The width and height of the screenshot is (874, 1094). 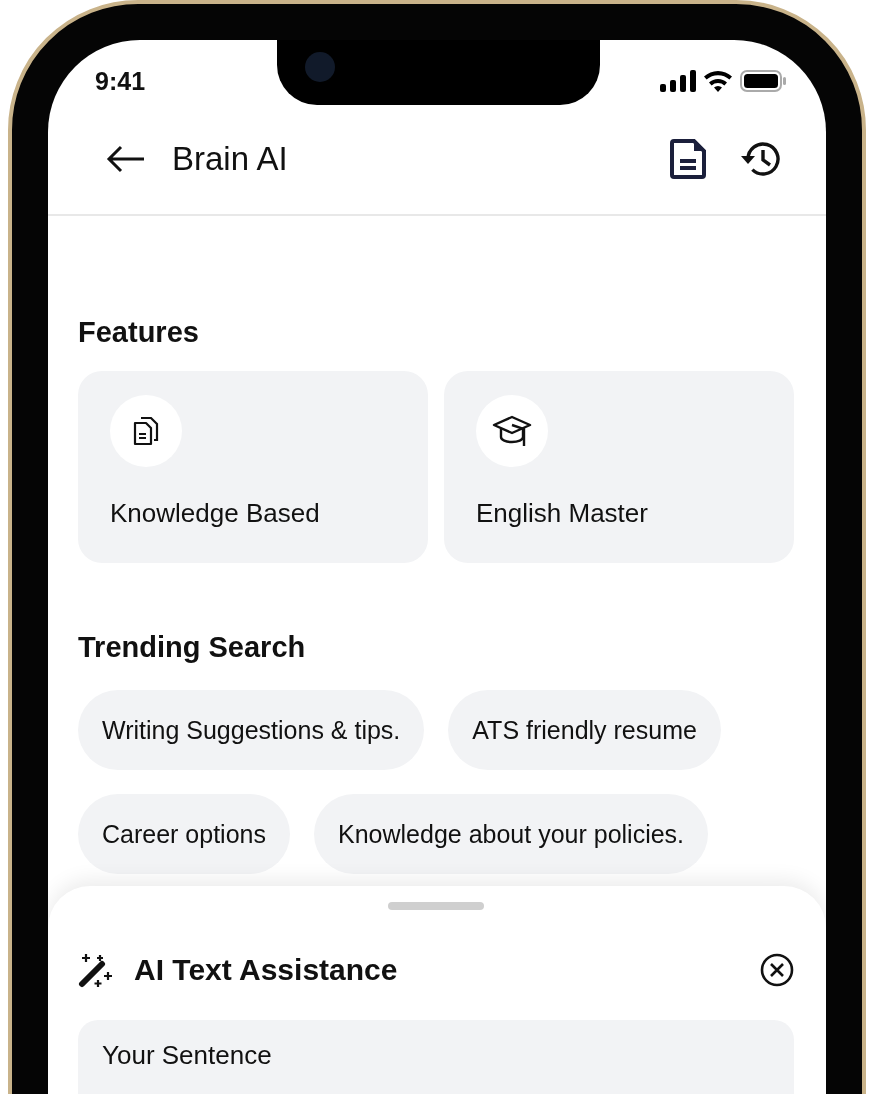 What do you see at coordinates (184, 834) in the screenshot?
I see `search-chip: Career options` at bounding box center [184, 834].